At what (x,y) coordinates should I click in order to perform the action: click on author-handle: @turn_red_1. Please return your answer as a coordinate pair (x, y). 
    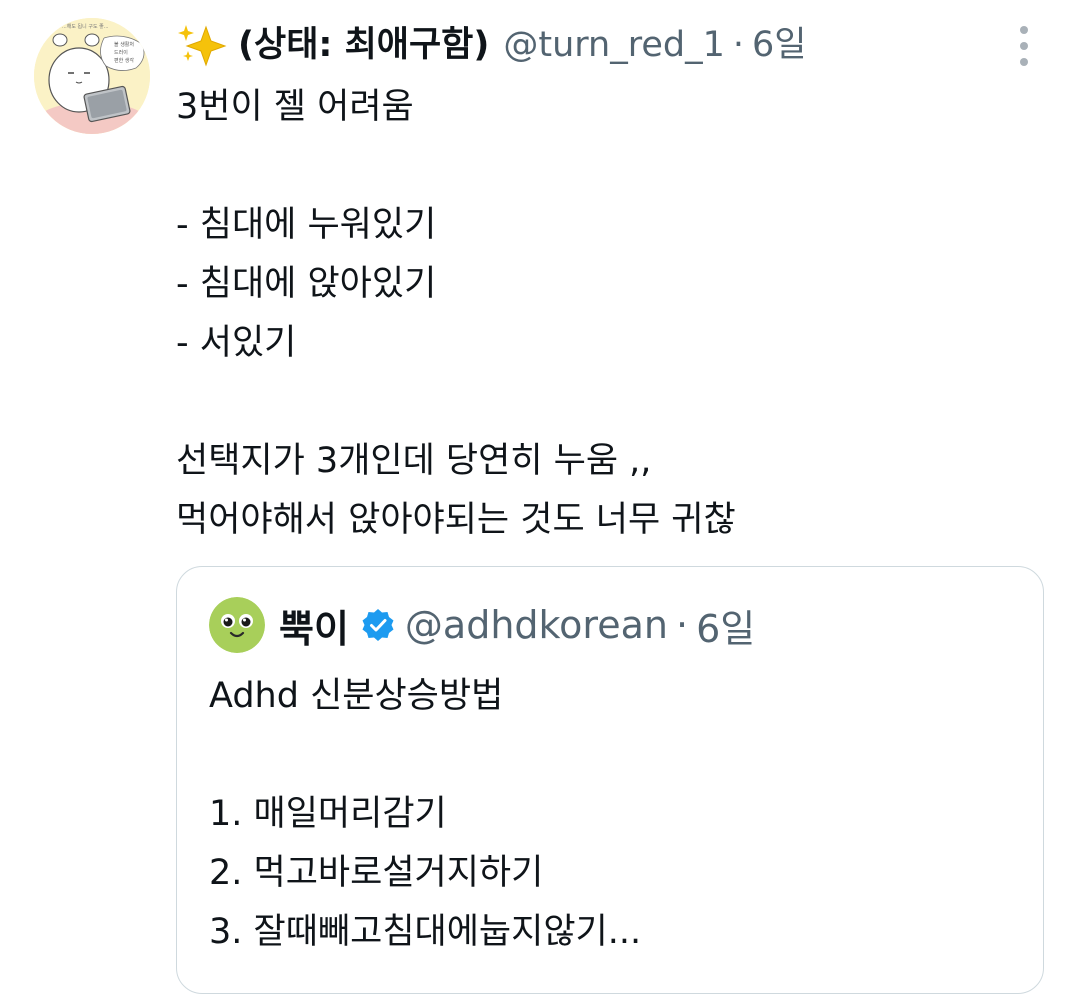
    Looking at the image, I should click on (614, 45).